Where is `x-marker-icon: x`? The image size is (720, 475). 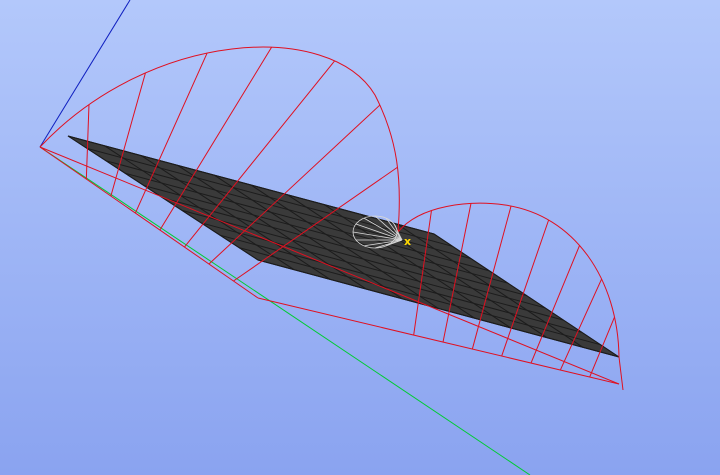 x-marker-icon: x is located at coordinates (407, 241).